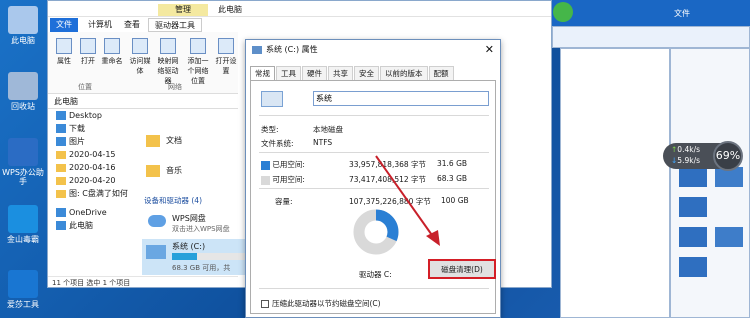  I want to click on desktop-icon-label: 金山毒霸, so click(23, 239).